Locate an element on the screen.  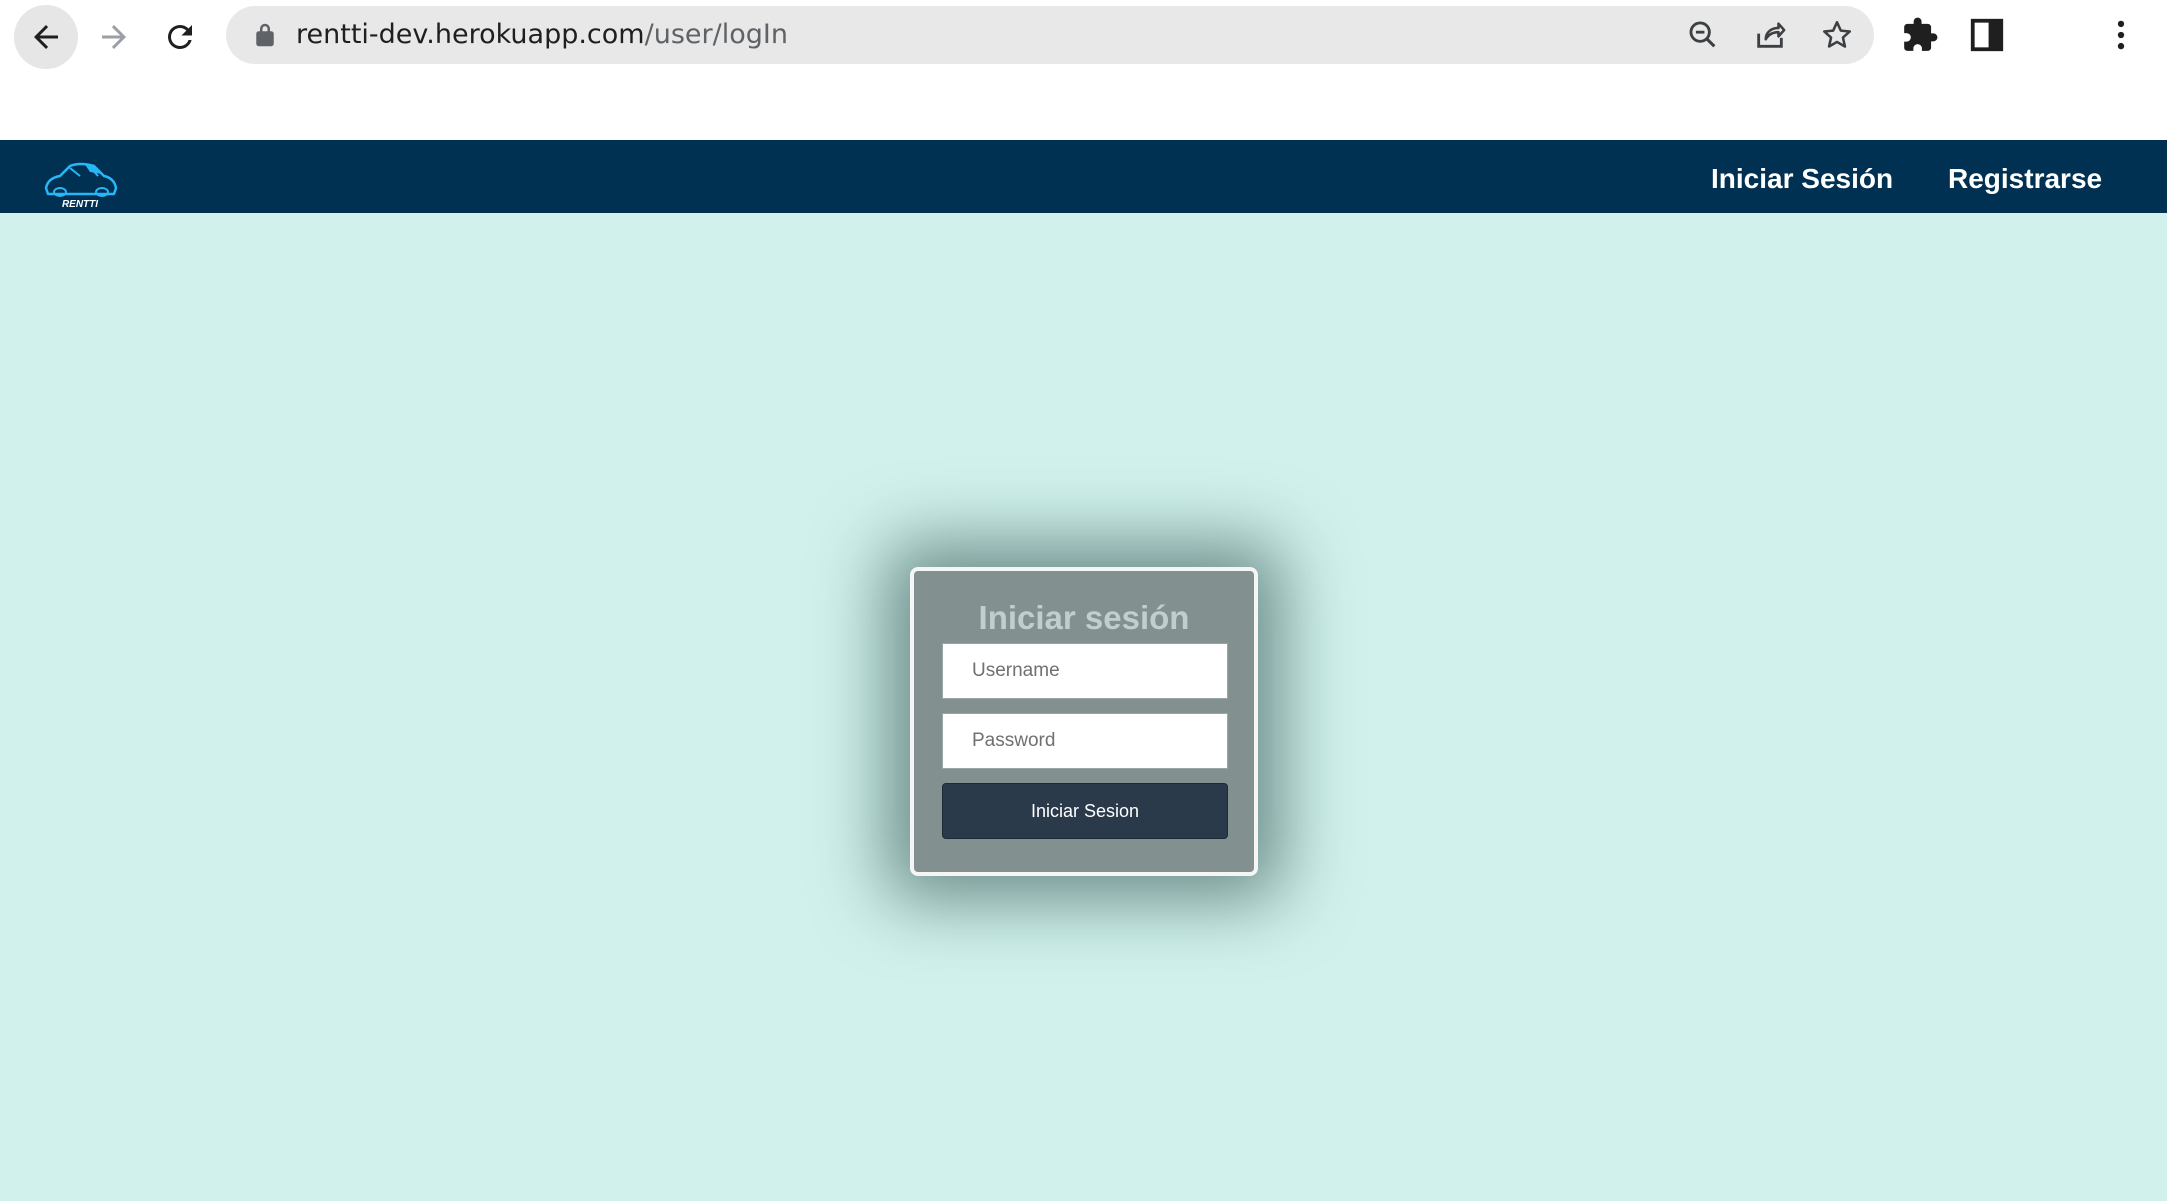
login-title: Iniciar sesión is located at coordinates (1084, 617).